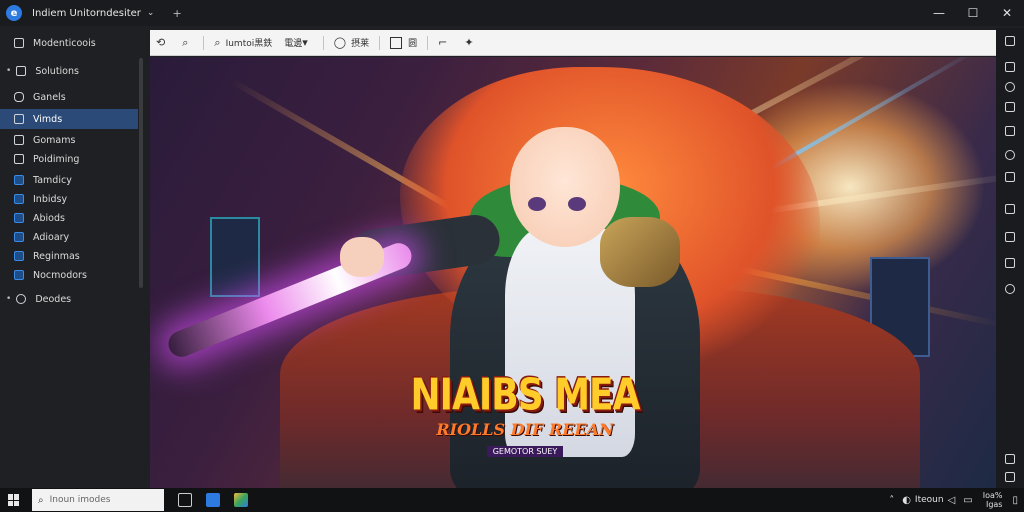 This screenshot has width=1024, height=512. I want to click on game-logo: NIAIBS MEA RIOLLS DIF REEAN GEMOTOR SUEY, so click(525, 414).